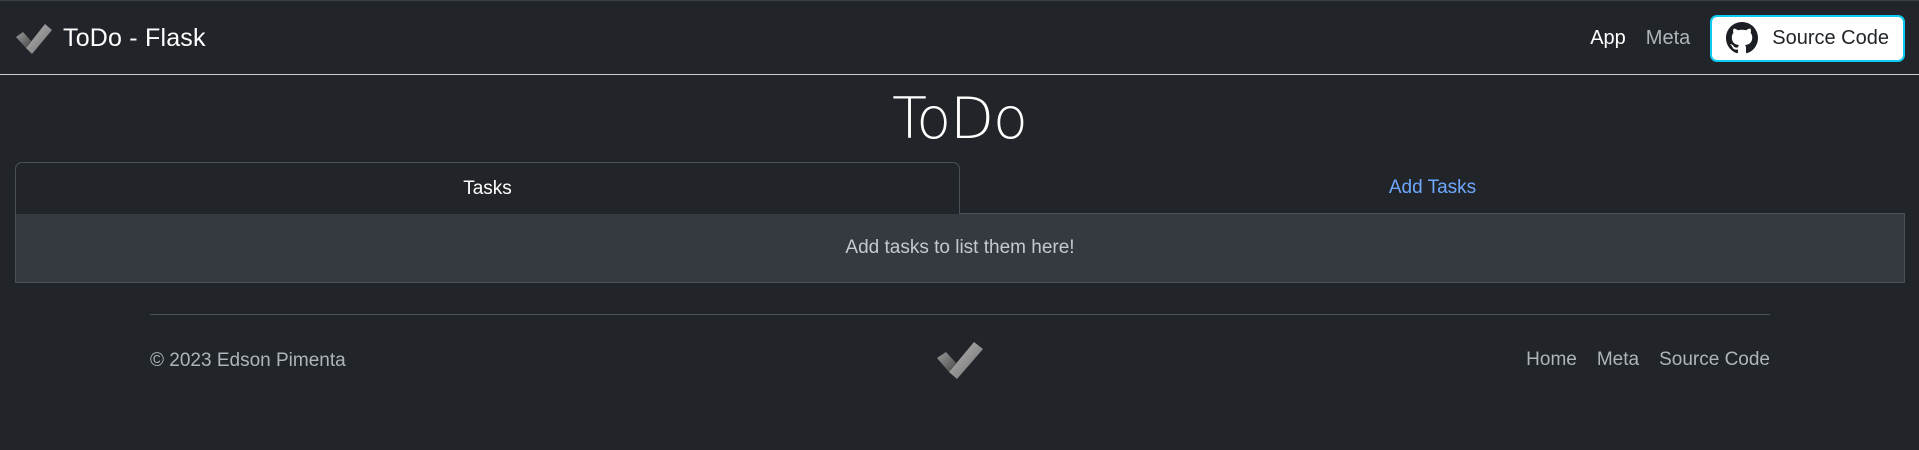  Describe the element at coordinates (1668, 38) in the screenshot. I see `nav-link-meta: Meta` at that location.